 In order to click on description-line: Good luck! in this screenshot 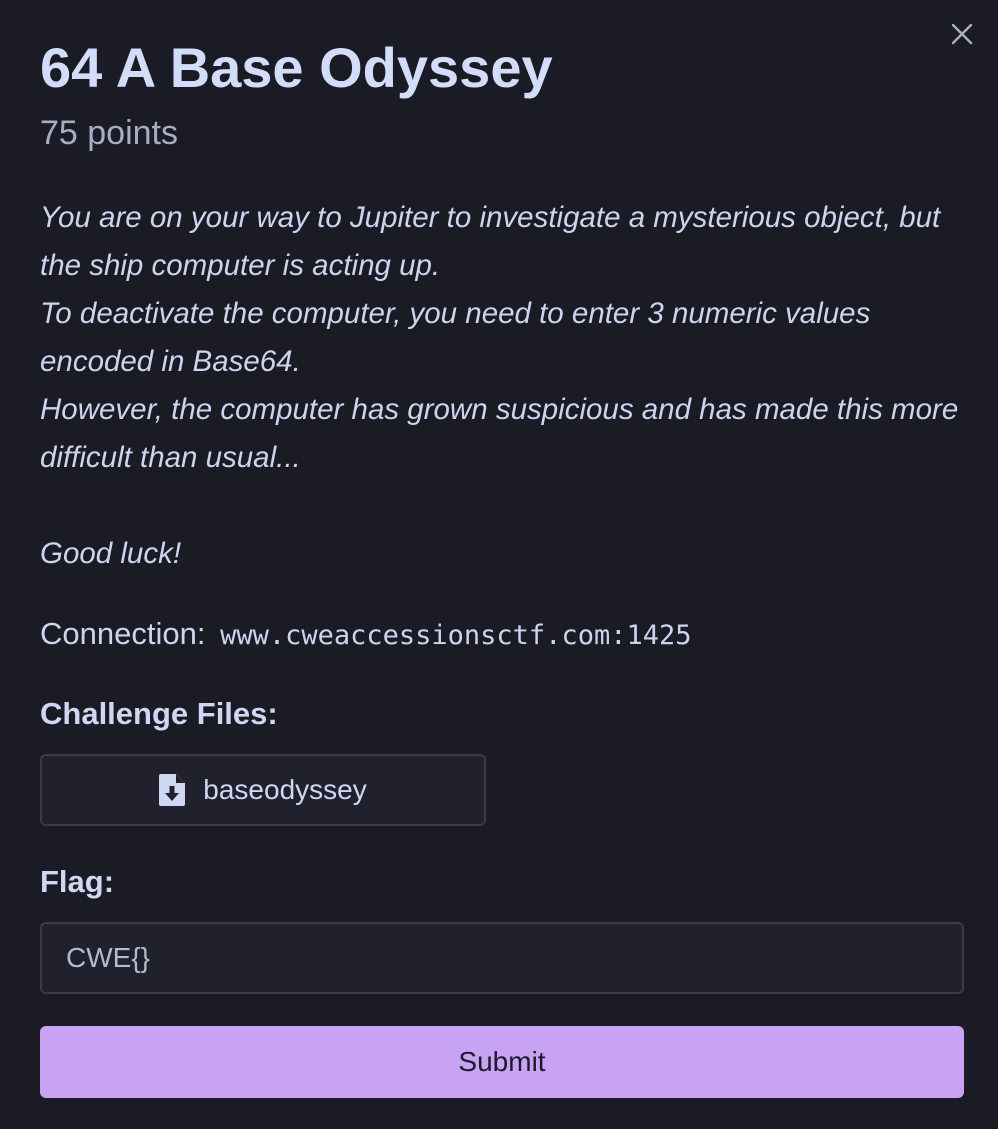, I will do `click(111, 553)`.